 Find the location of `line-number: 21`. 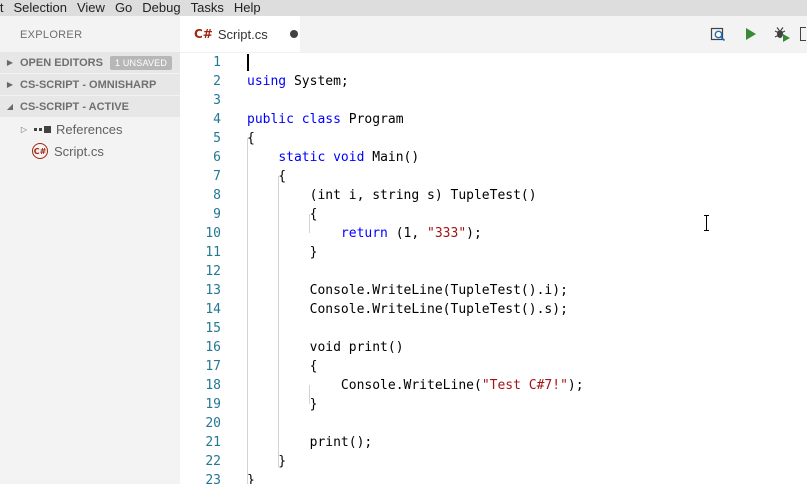

line-number: 21 is located at coordinates (213, 442).